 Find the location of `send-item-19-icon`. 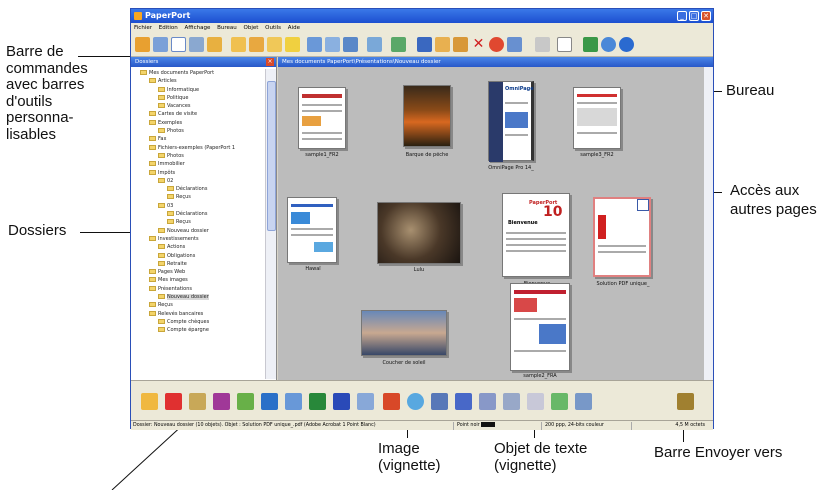

send-item-19-icon is located at coordinates (583, 401).